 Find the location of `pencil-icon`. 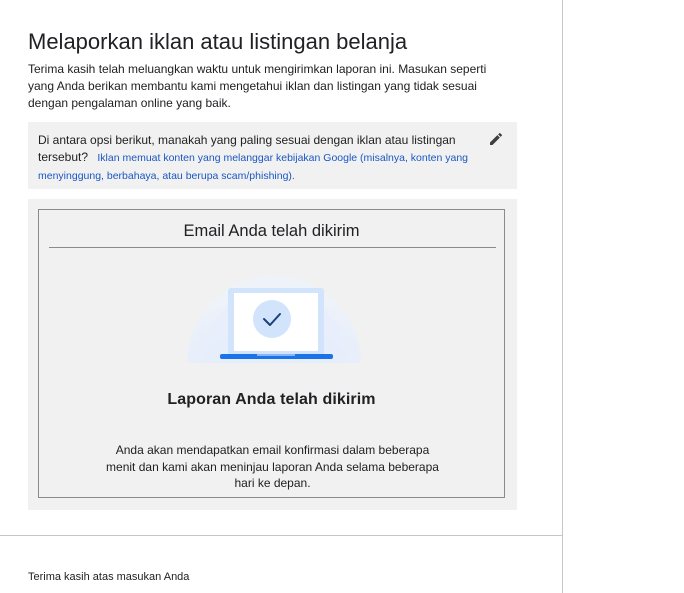

pencil-icon is located at coordinates (496, 138).